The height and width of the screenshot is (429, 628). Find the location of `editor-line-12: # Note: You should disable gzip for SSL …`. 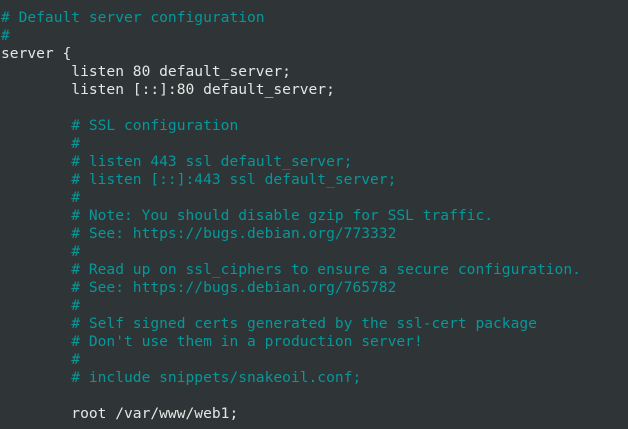

editor-line-12: # Note: You should disable gzip for SSL … is located at coordinates (247, 215).